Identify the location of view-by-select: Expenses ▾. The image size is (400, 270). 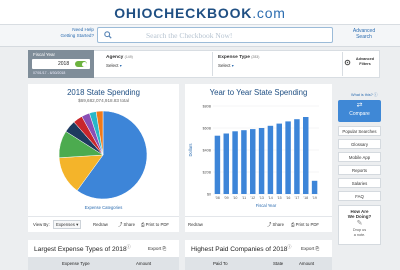
(67, 224).